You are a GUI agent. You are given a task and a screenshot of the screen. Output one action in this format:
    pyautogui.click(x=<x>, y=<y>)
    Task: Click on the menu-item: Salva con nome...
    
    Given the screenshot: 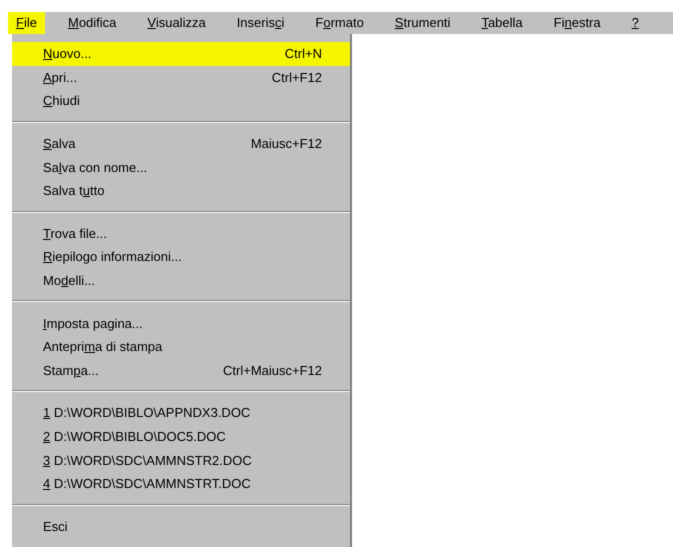 What is the action you would take?
    pyautogui.click(x=181, y=167)
    